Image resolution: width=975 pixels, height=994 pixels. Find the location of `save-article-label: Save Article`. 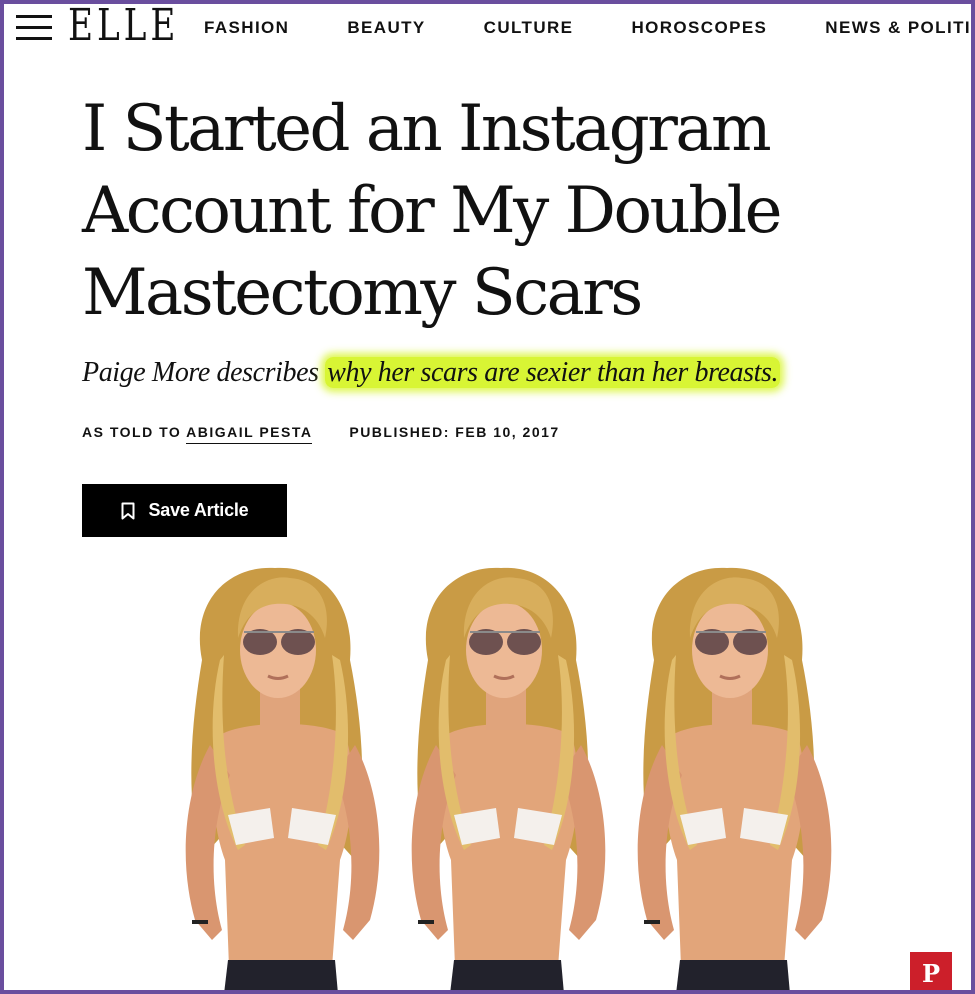

save-article-label: Save Article is located at coordinates (198, 510).